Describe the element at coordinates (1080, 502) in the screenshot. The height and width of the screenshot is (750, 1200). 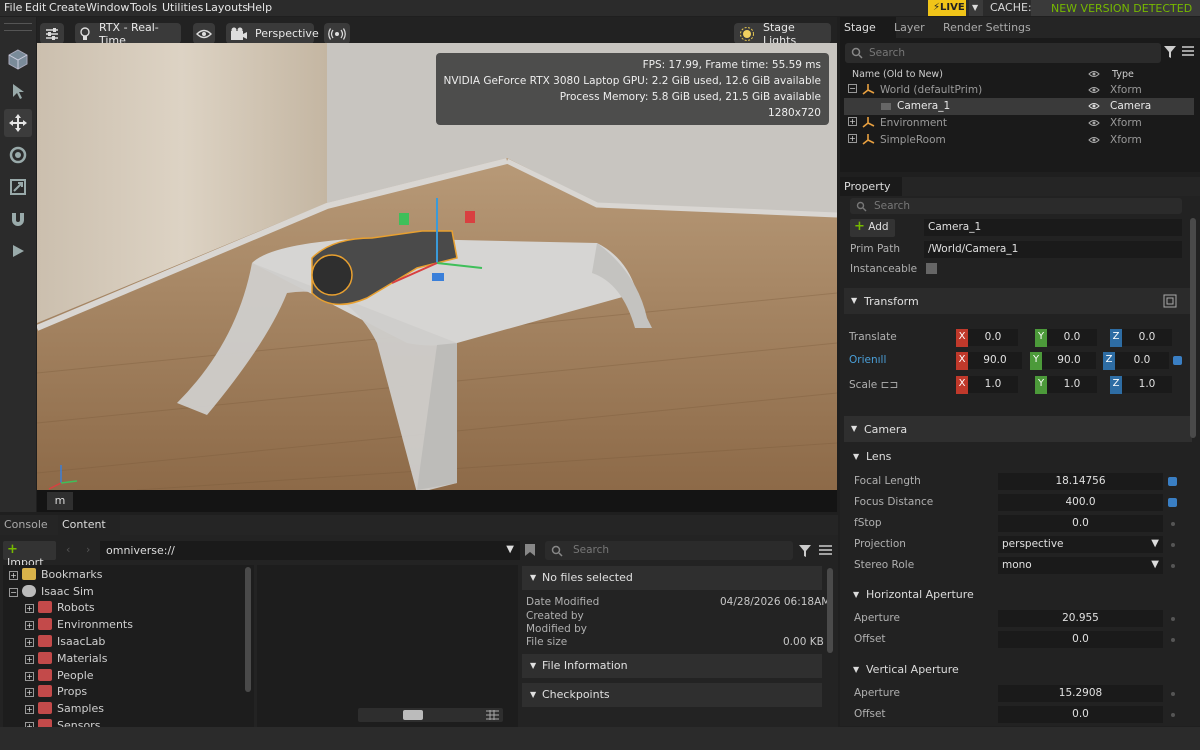
I see `focus-distance-field: 400.0` at that location.